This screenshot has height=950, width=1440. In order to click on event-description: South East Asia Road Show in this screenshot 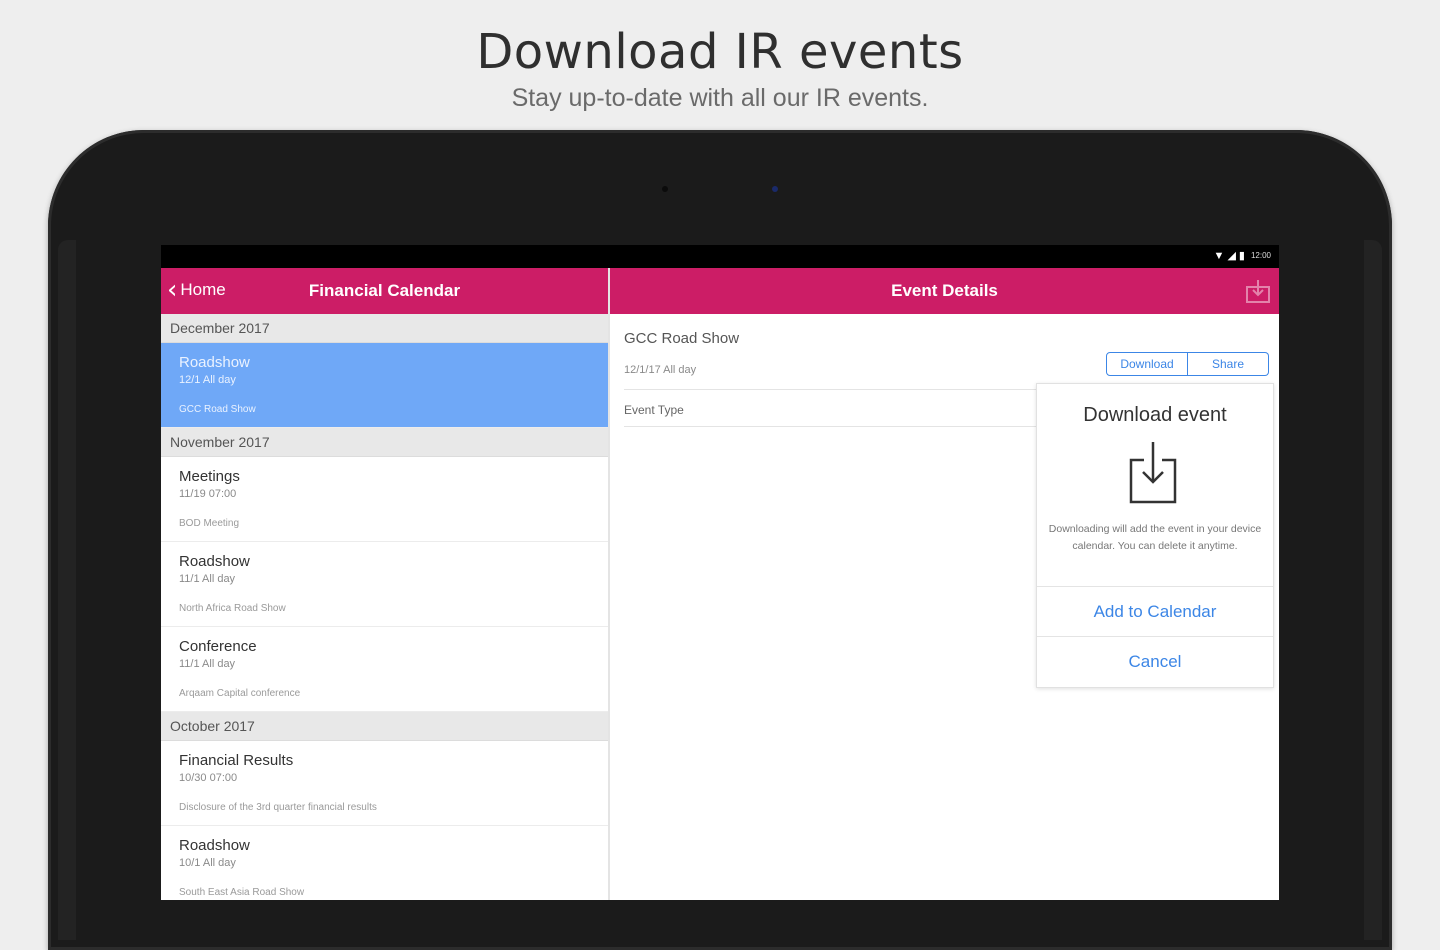, I will do `click(242, 892)`.